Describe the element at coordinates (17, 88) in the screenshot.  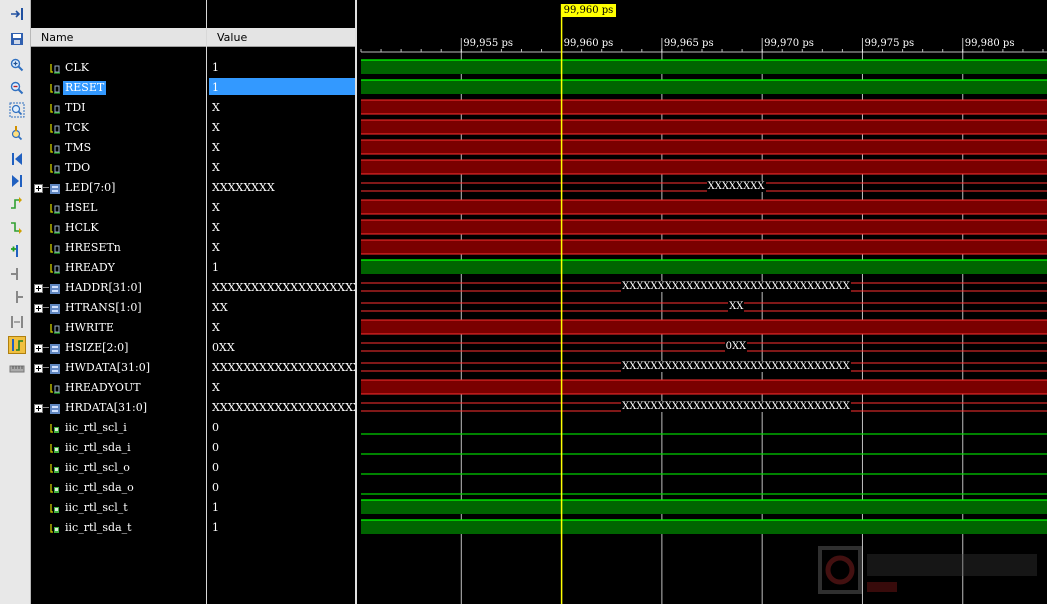
I see `zoom-out-icon` at that location.